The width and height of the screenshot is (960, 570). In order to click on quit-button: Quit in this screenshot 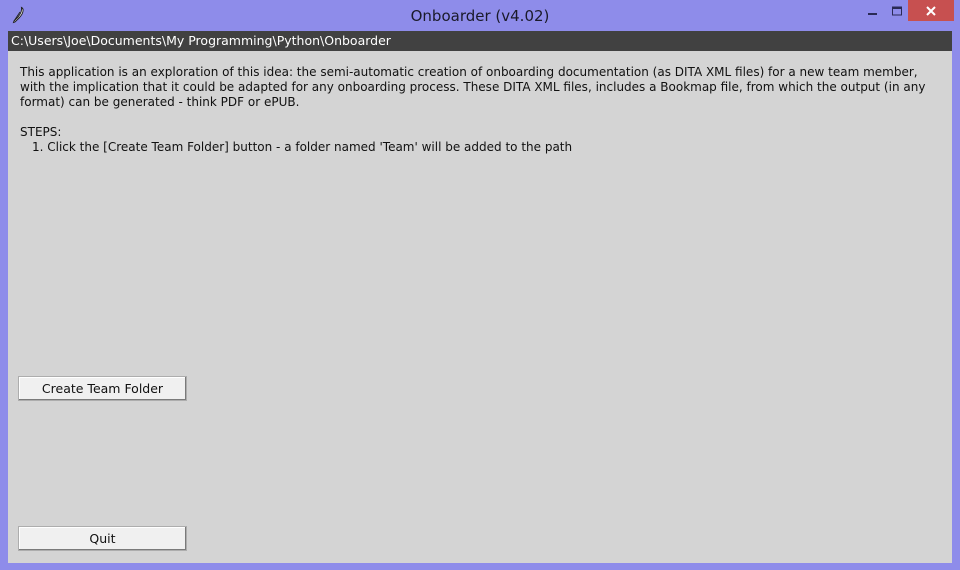, I will do `click(102, 538)`.